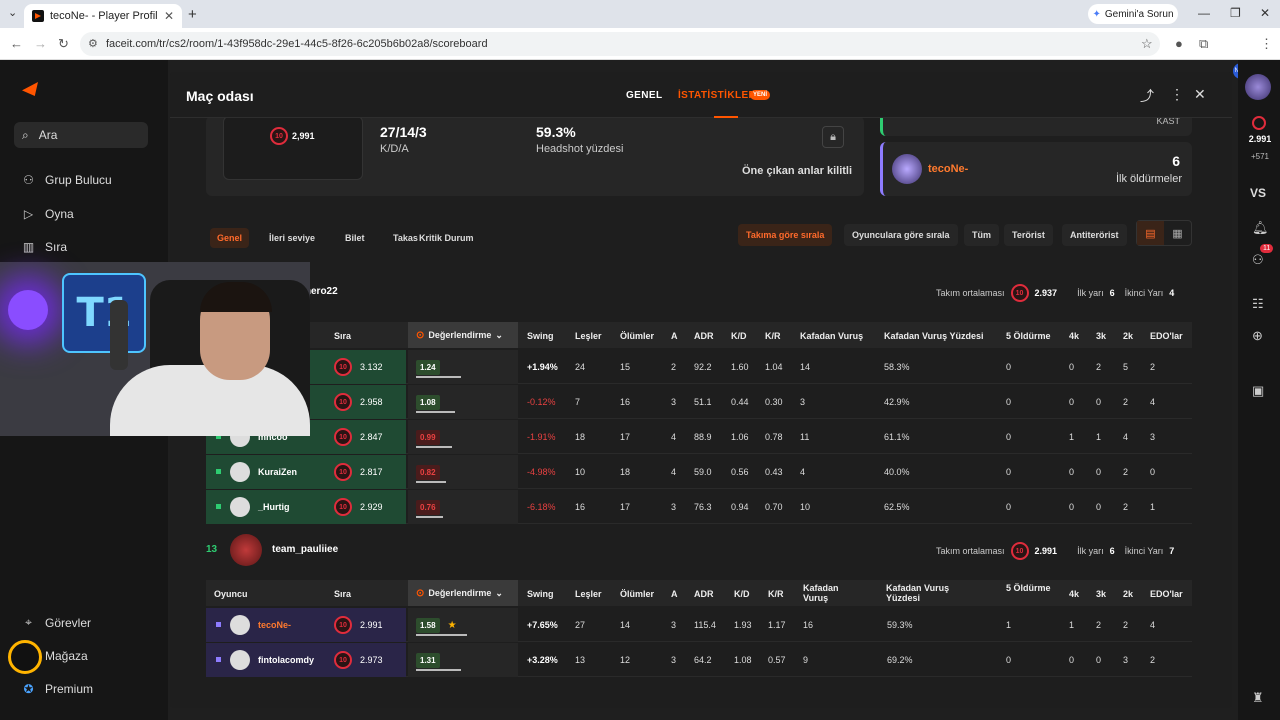  Describe the element at coordinates (67, 180) in the screenshot. I see `sidebar-item-party-finder: ⚇ Grup Bulucu` at that location.